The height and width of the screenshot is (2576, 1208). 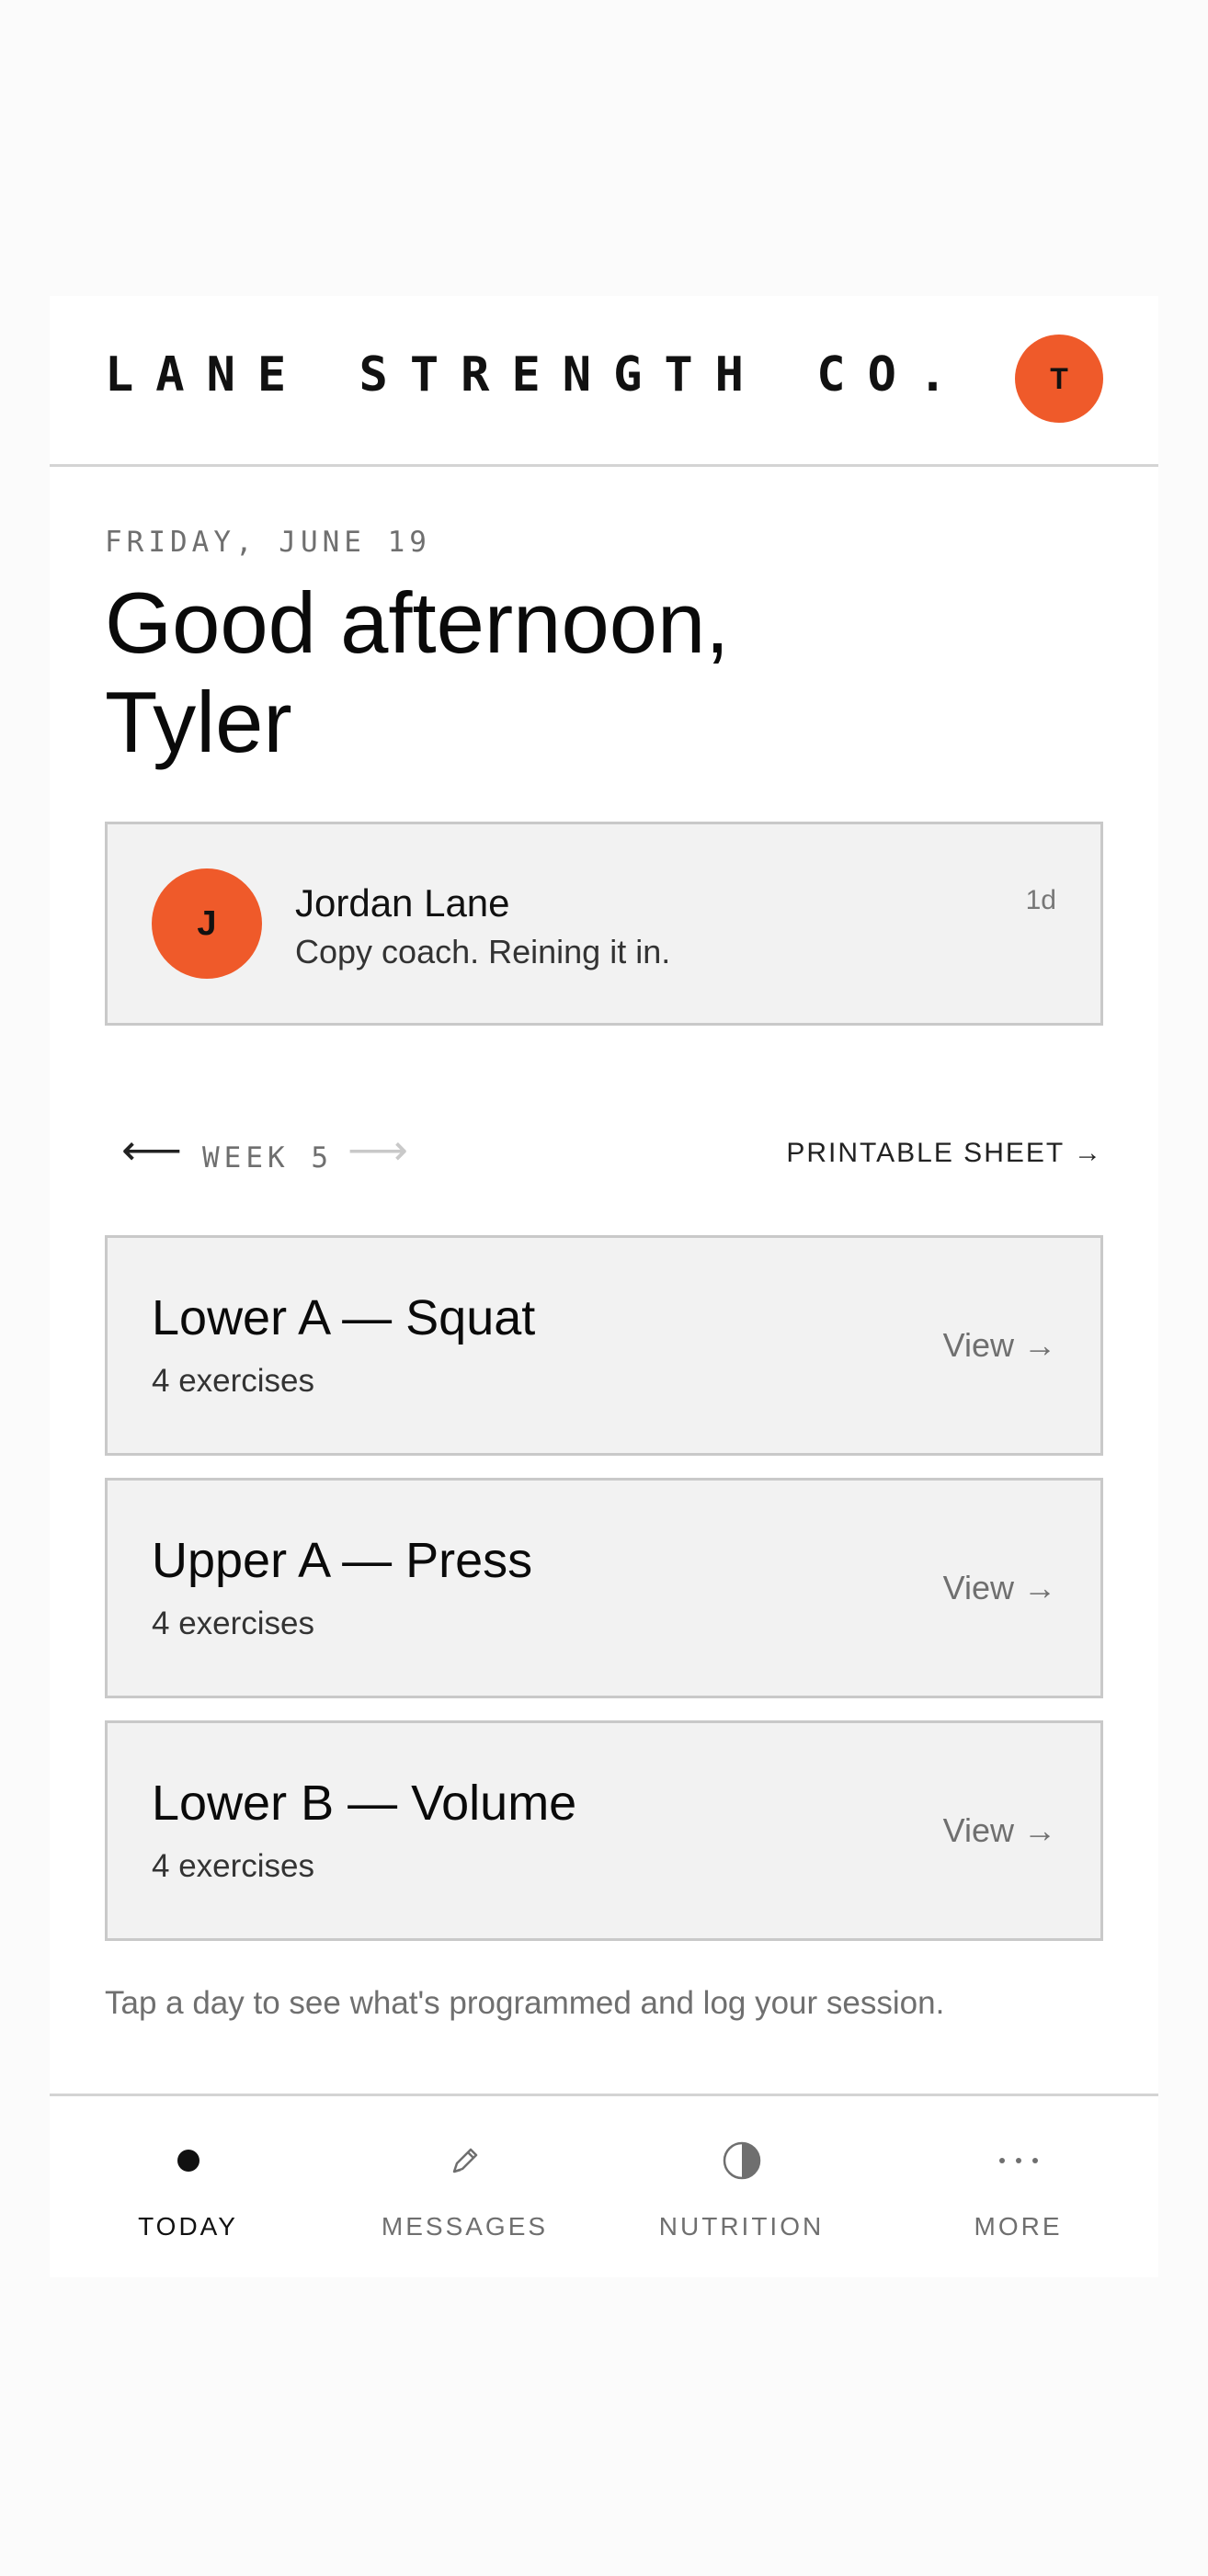 I want to click on brand-logo: LANE STRENGTH CO., so click(x=537, y=375).